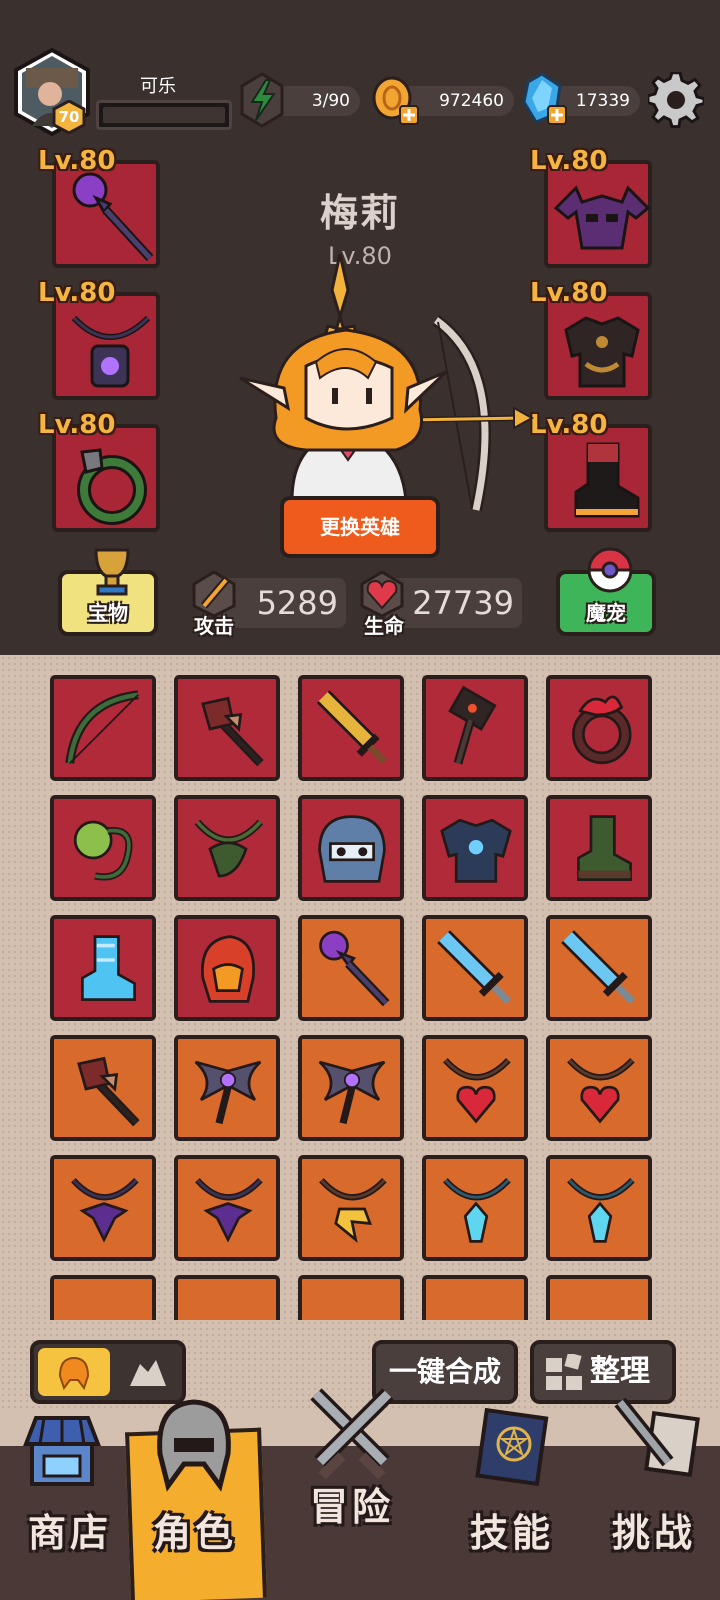 The width and height of the screenshot is (720, 1600). Describe the element at coordinates (77, 425) in the screenshot. I see `equip-level-ring: Lv.80` at that location.